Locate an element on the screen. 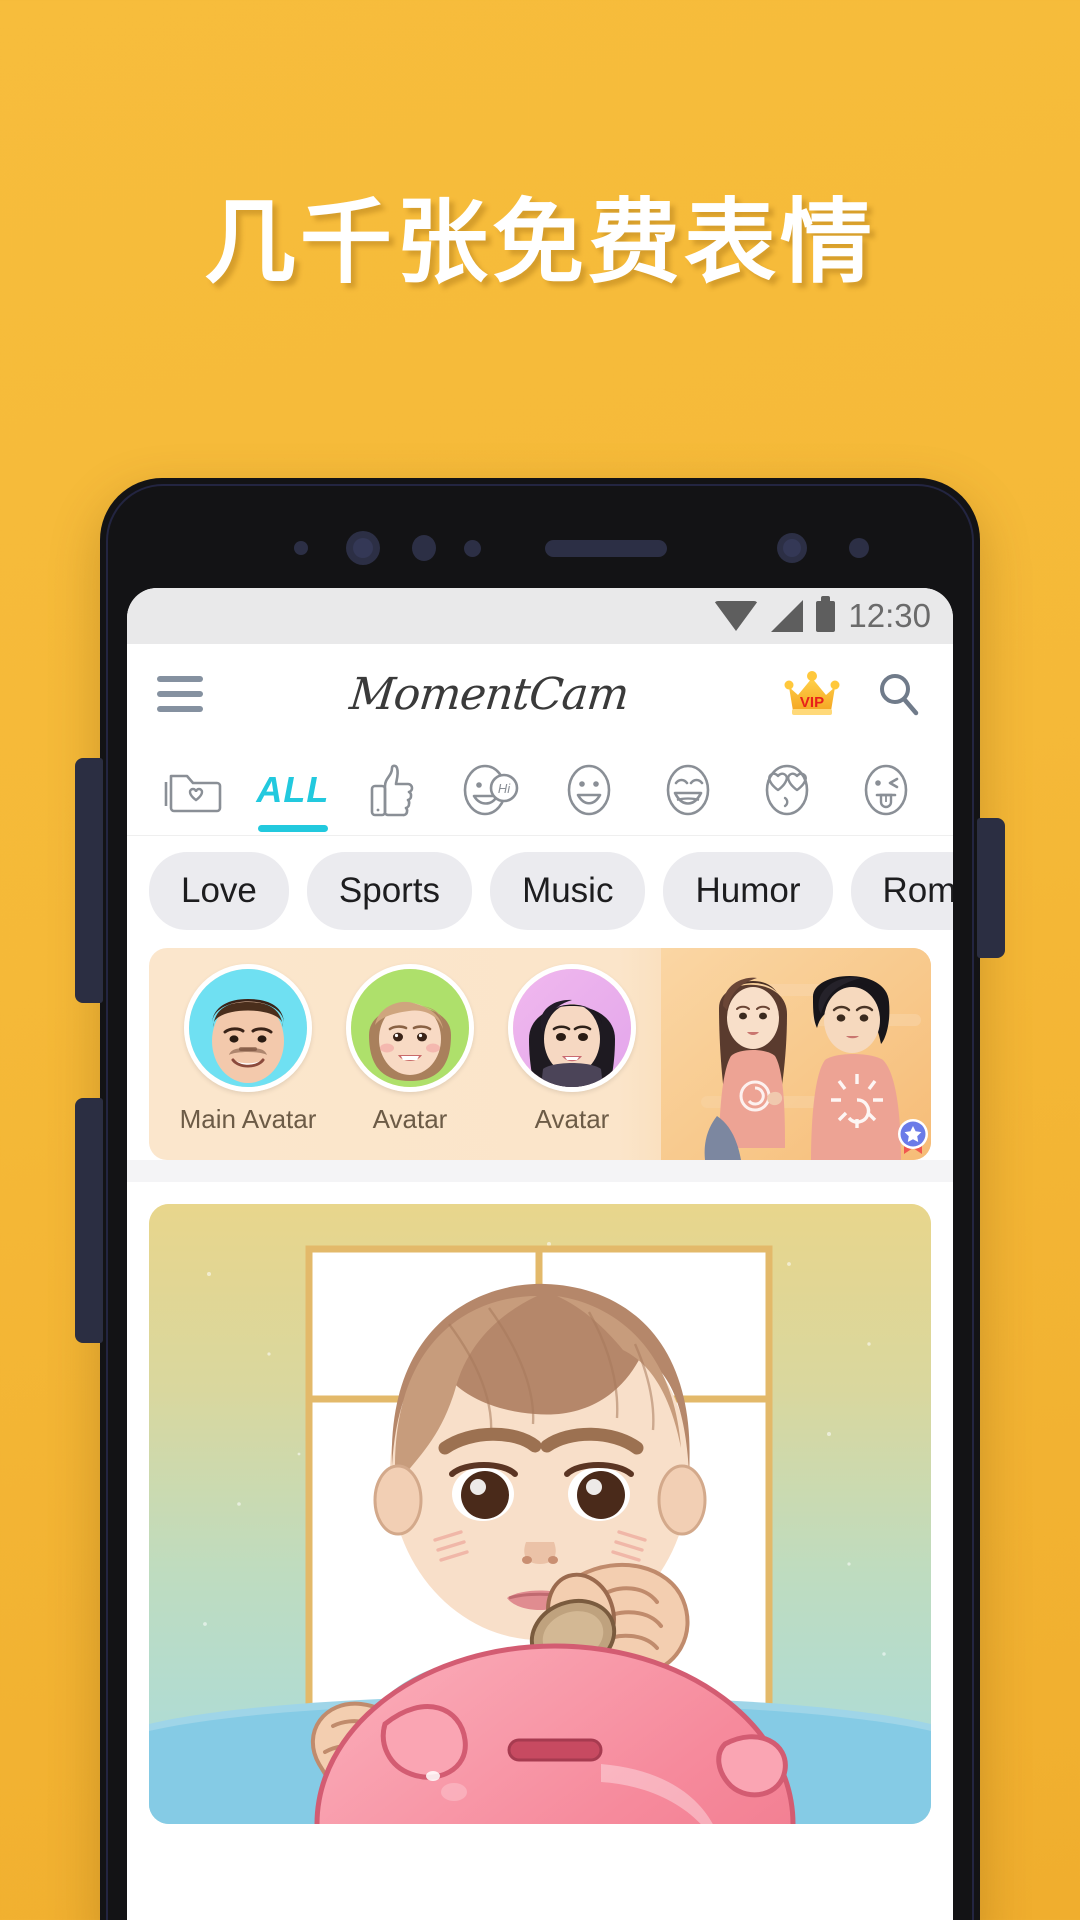  tab-all-label: ALL is located at coordinates (293, 789).